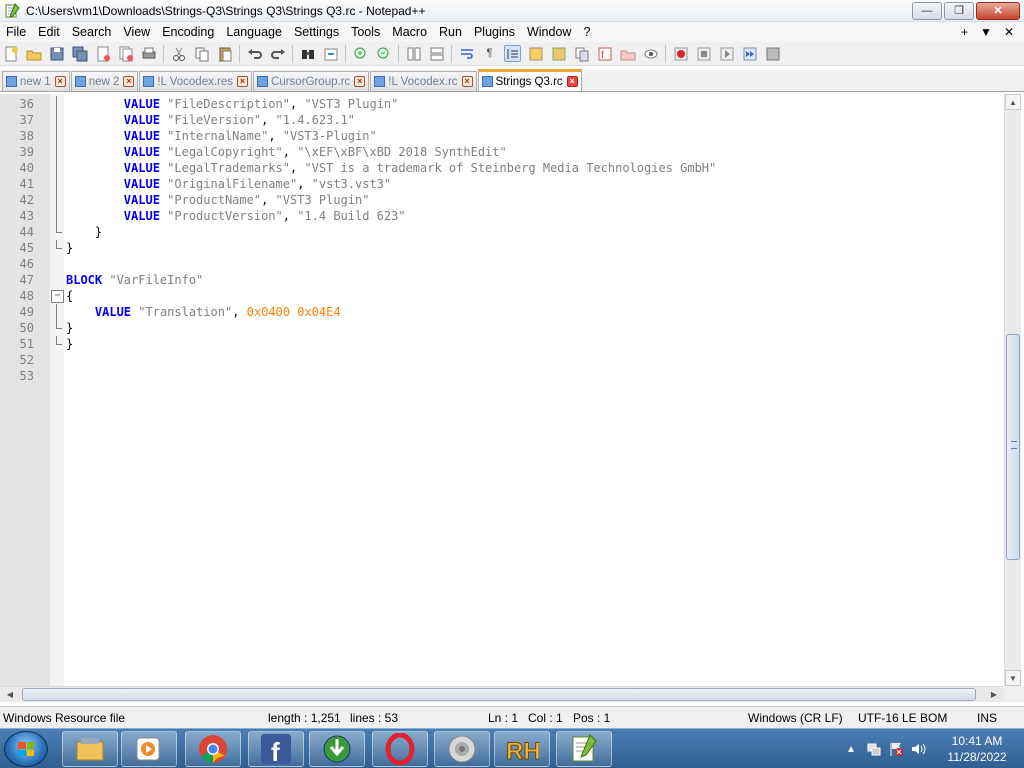 This screenshot has width=1024, height=768. I want to click on menu-window: Window, so click(549, 32).